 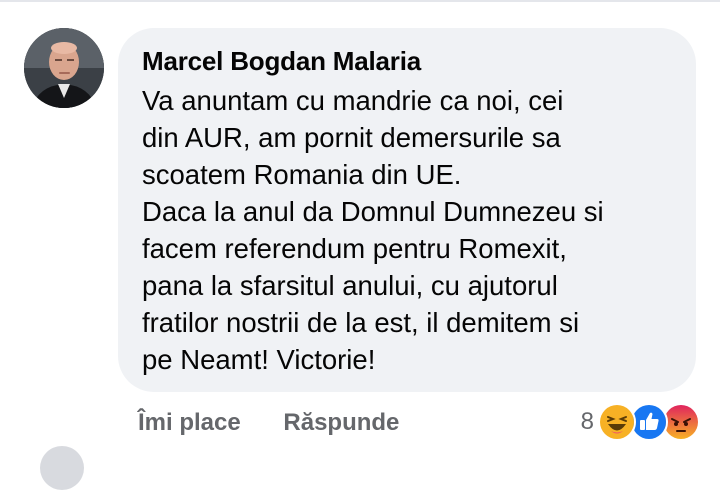 What do you see at coordinates (354, 248) in the screenshot?
I see `comment-line: facem referendum pentru Romexit,` at bounding box center [354, 248].